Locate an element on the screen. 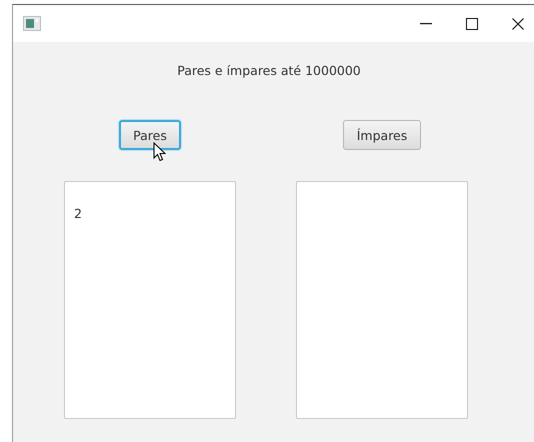 This screenshot has width=534, height=442. app-icon is located at coordinates (32, 23).